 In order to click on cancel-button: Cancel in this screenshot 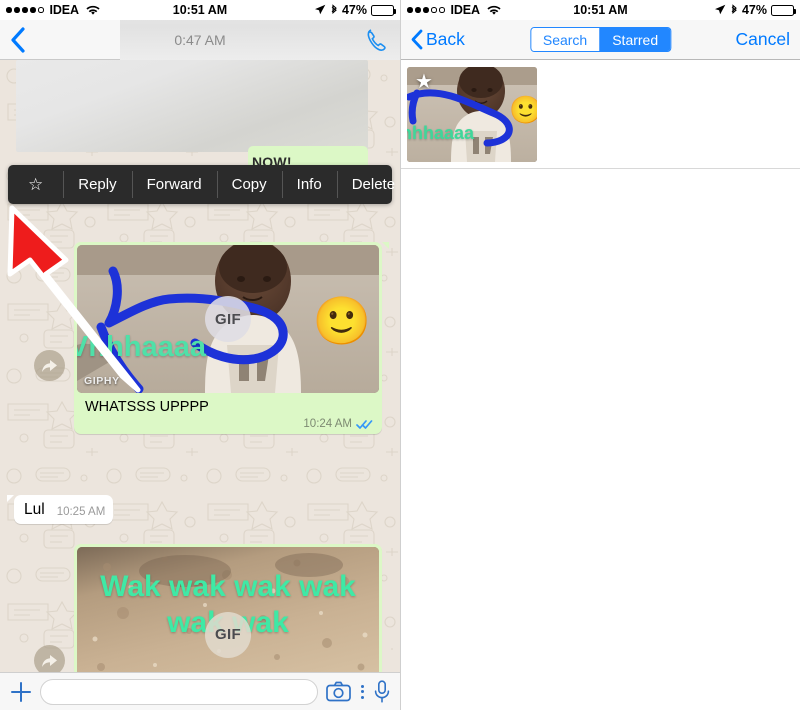, I will do `click(763, 39)`.